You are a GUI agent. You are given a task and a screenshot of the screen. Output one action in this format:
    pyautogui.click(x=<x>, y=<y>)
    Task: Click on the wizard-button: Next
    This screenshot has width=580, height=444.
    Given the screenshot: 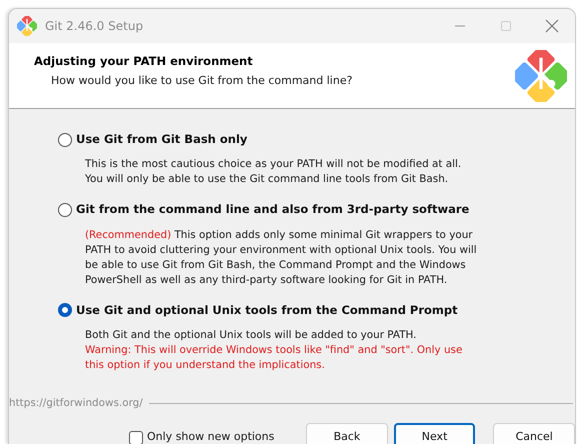 What is the action you would take?
    pyautogui.click(x=435, y=433)
    